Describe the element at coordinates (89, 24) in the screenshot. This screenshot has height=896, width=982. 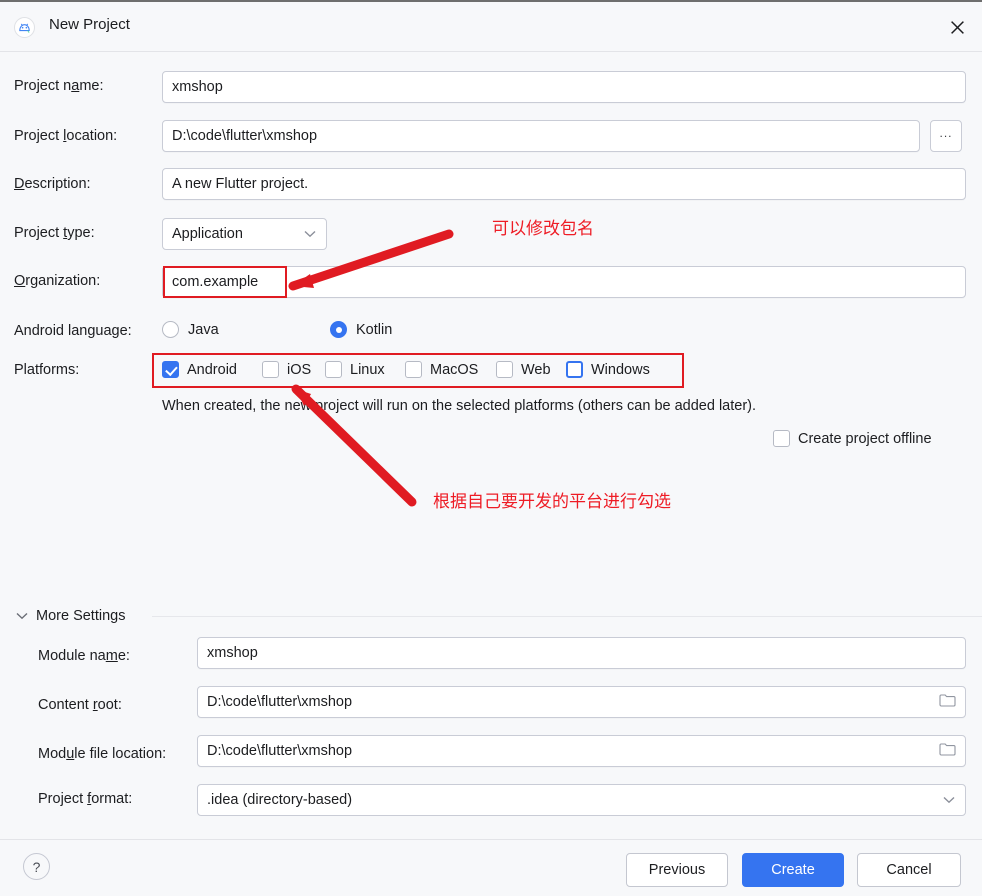
I see `dialog-title: New Project` at that location.